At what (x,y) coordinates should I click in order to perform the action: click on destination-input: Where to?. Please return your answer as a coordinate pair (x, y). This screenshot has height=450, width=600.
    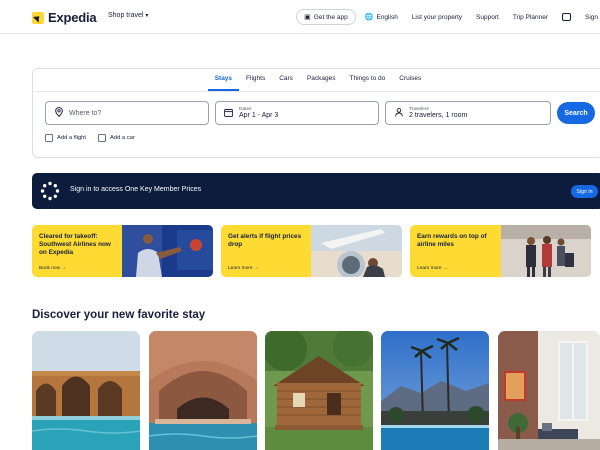
    Looking at the image, I should click on (127, 113).